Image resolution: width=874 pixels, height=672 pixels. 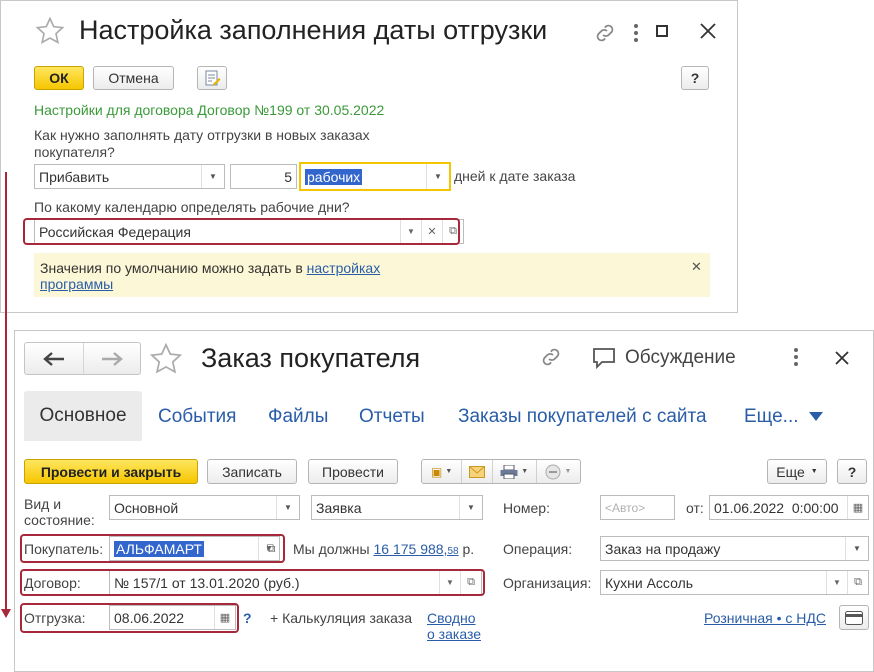 I want to click on date-input: 01.06.2022 0:00:00 ▦, so click(x=789, y=507).